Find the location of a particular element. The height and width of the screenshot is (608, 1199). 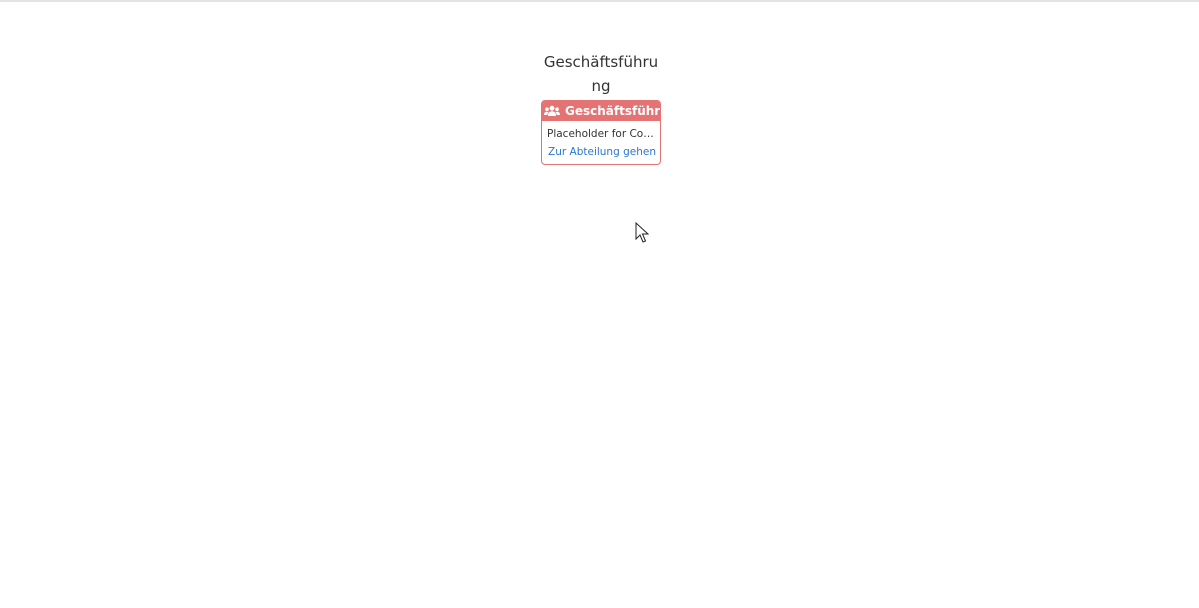

go-to-department-link: Zur Abteilung gehen is located at coordinates (602, 152).